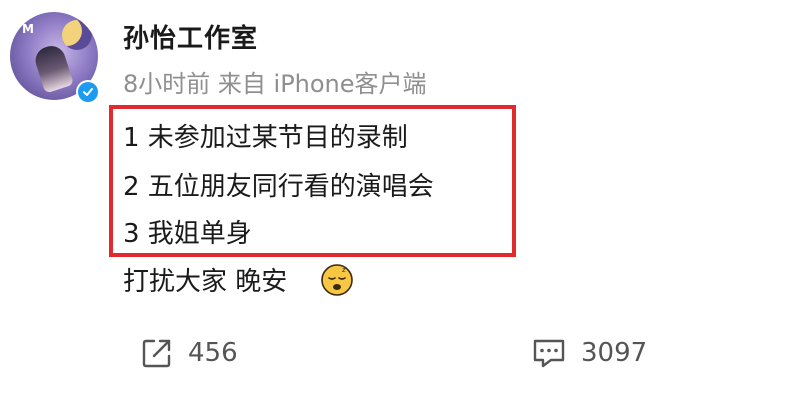  Describe the element at coordinates (205, 282) in the screenshot. I see `post-line-4: 打扰大家 晚安` at that location.